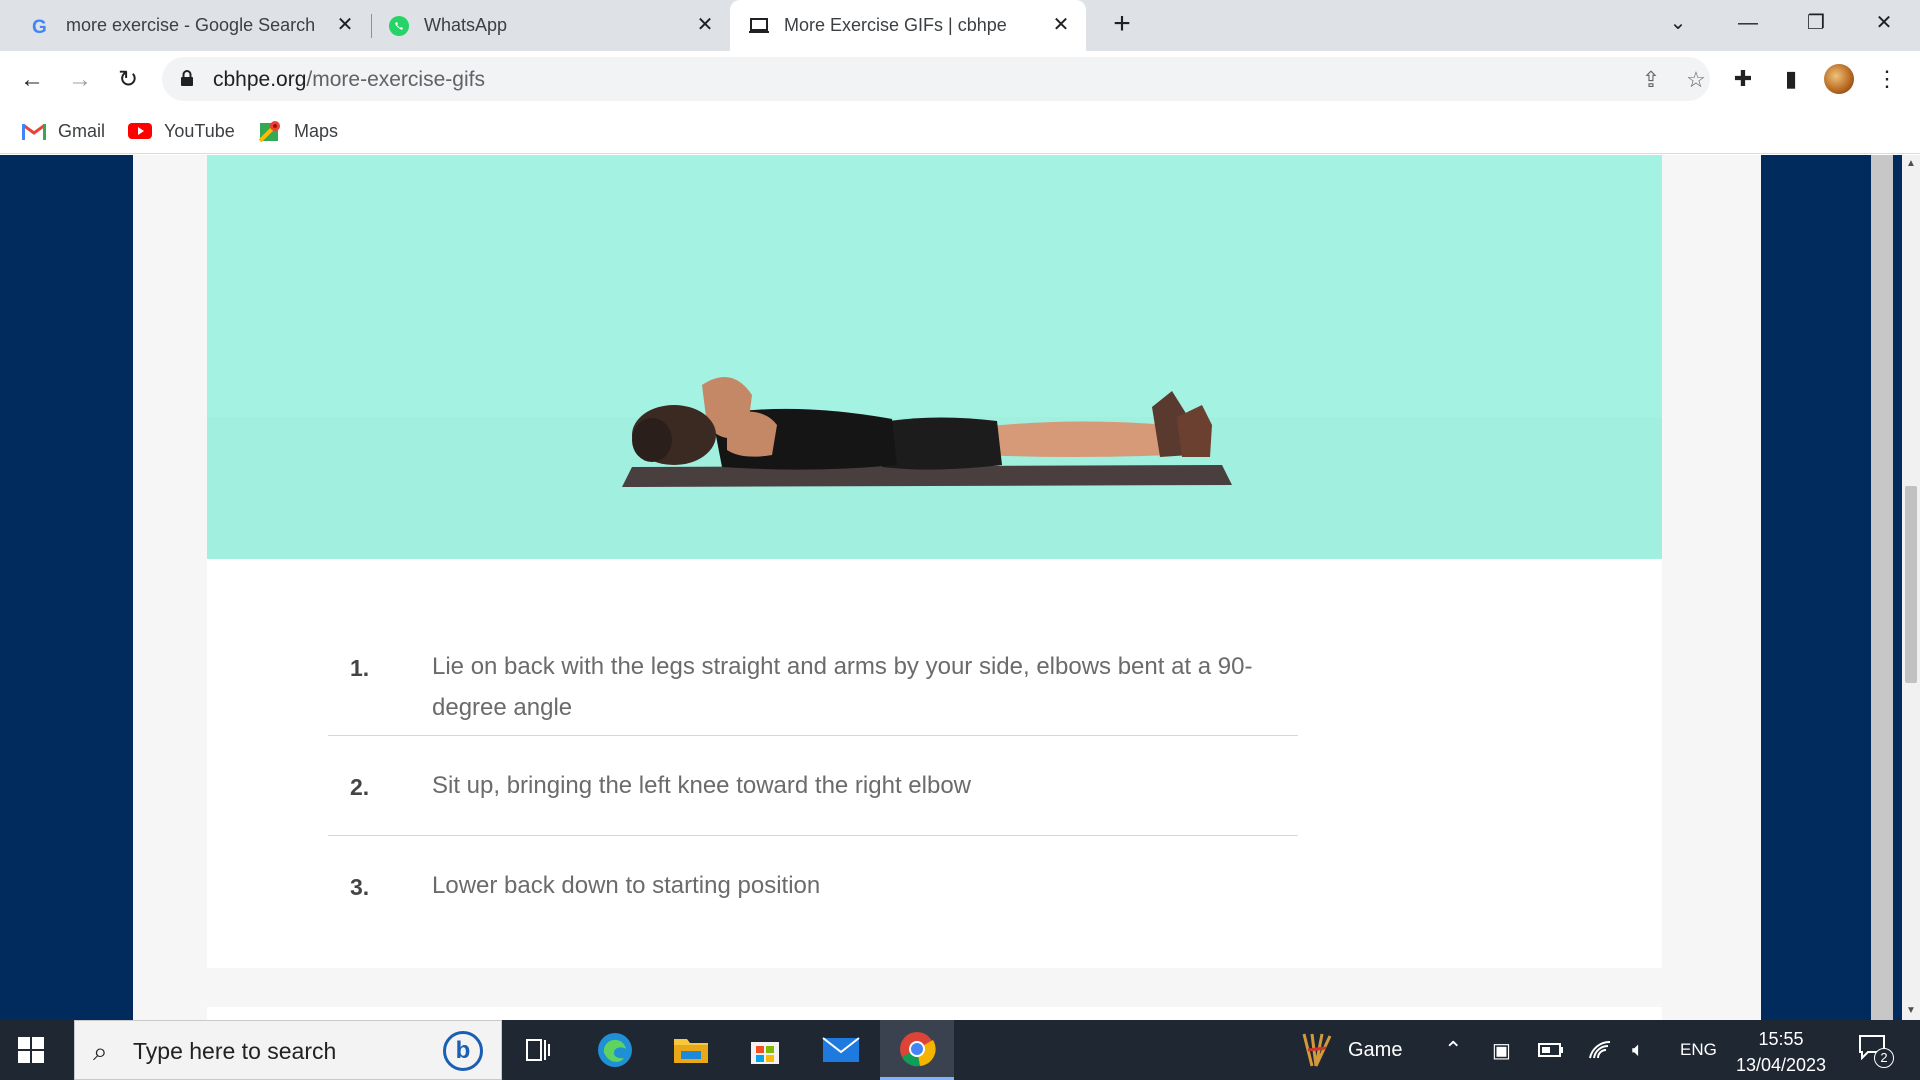 The image size is (1920, 1080). Describe the element at coordinates (1884, 23) in the screenshot. I see `close-window-button: ✕` at that location.